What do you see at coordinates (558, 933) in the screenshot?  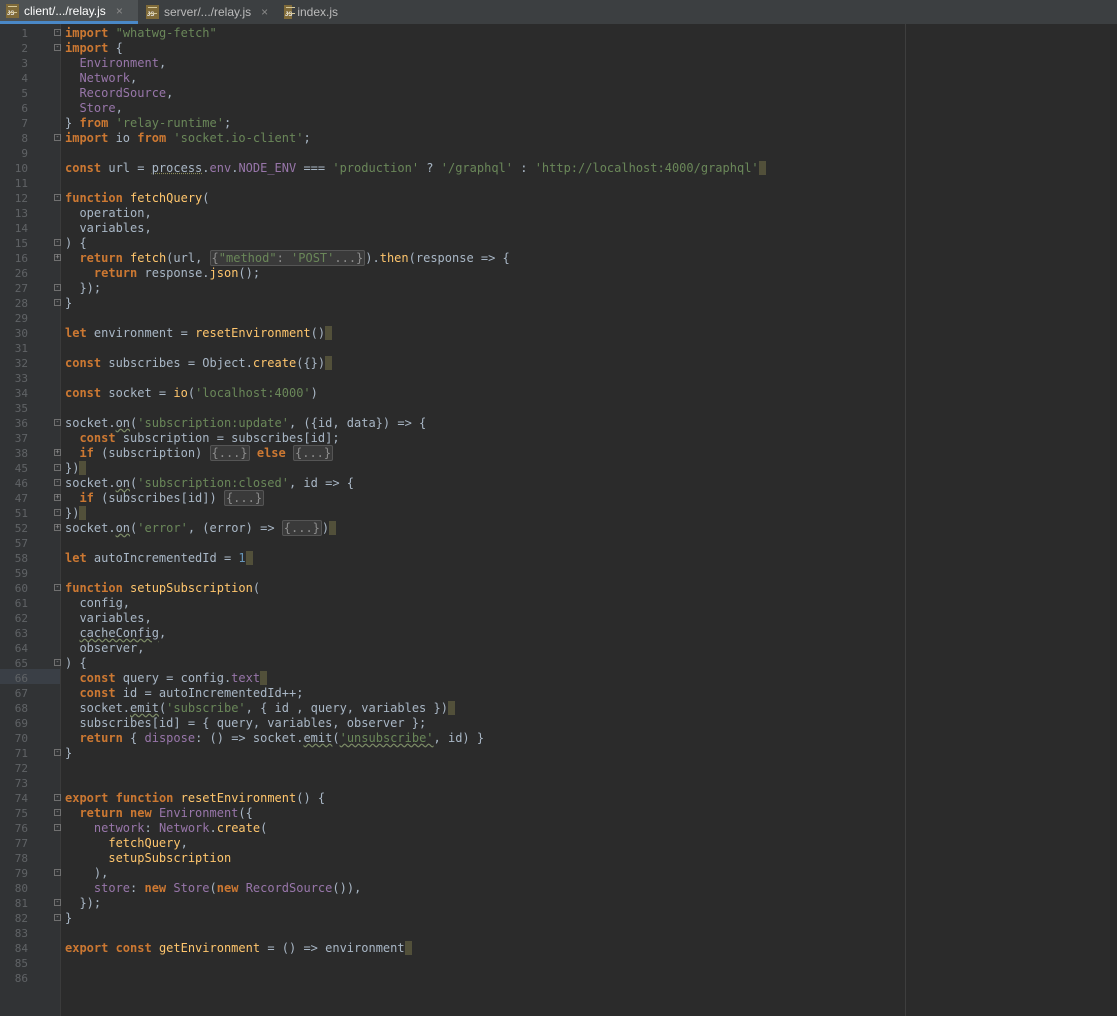 I see `code-line: 83` at bounding box center [558, 933].